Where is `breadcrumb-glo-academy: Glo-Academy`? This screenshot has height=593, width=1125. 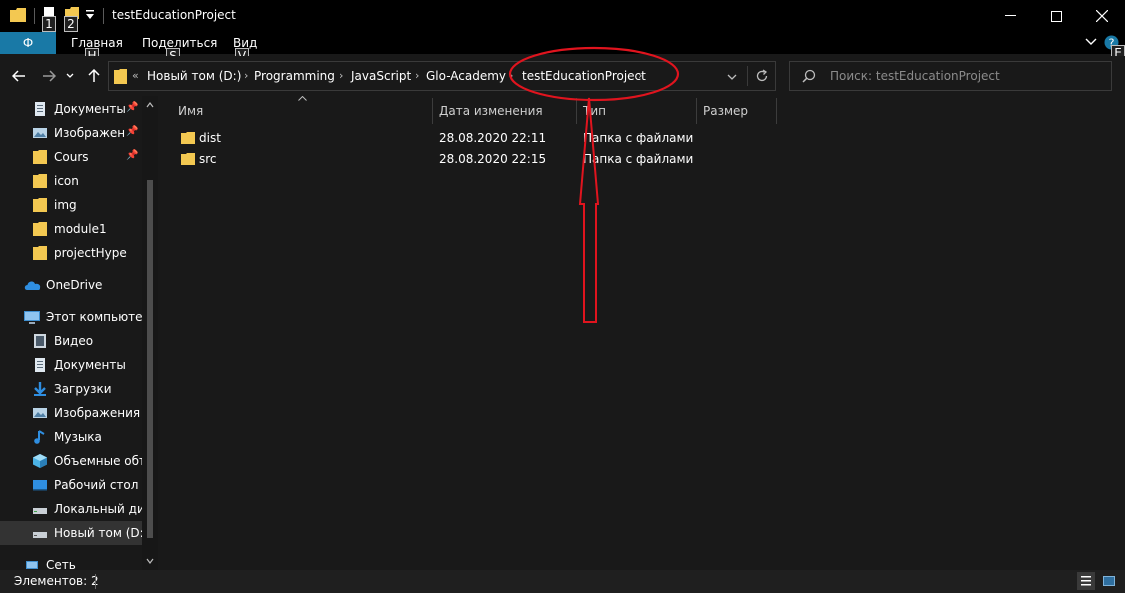 breadcrumb-glo-academy: Glo-Academy is located at coordinates (466, 76).